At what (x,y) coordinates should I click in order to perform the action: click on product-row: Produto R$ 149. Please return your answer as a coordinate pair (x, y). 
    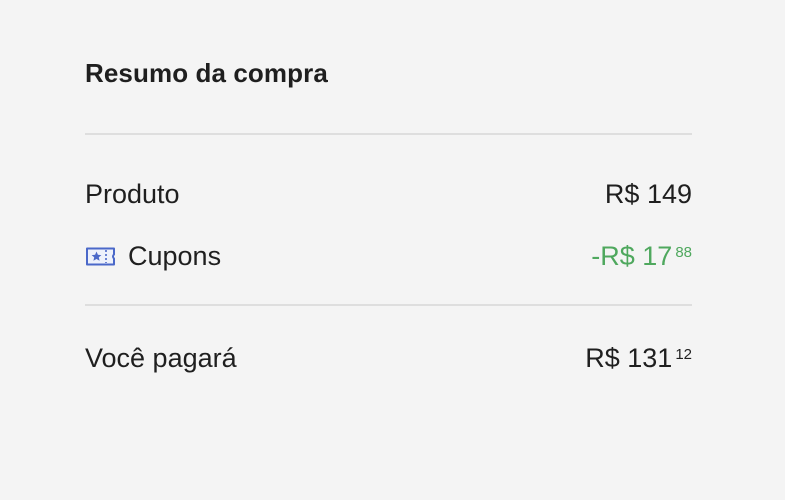
    Looking at the image, I should click on (388, 194).